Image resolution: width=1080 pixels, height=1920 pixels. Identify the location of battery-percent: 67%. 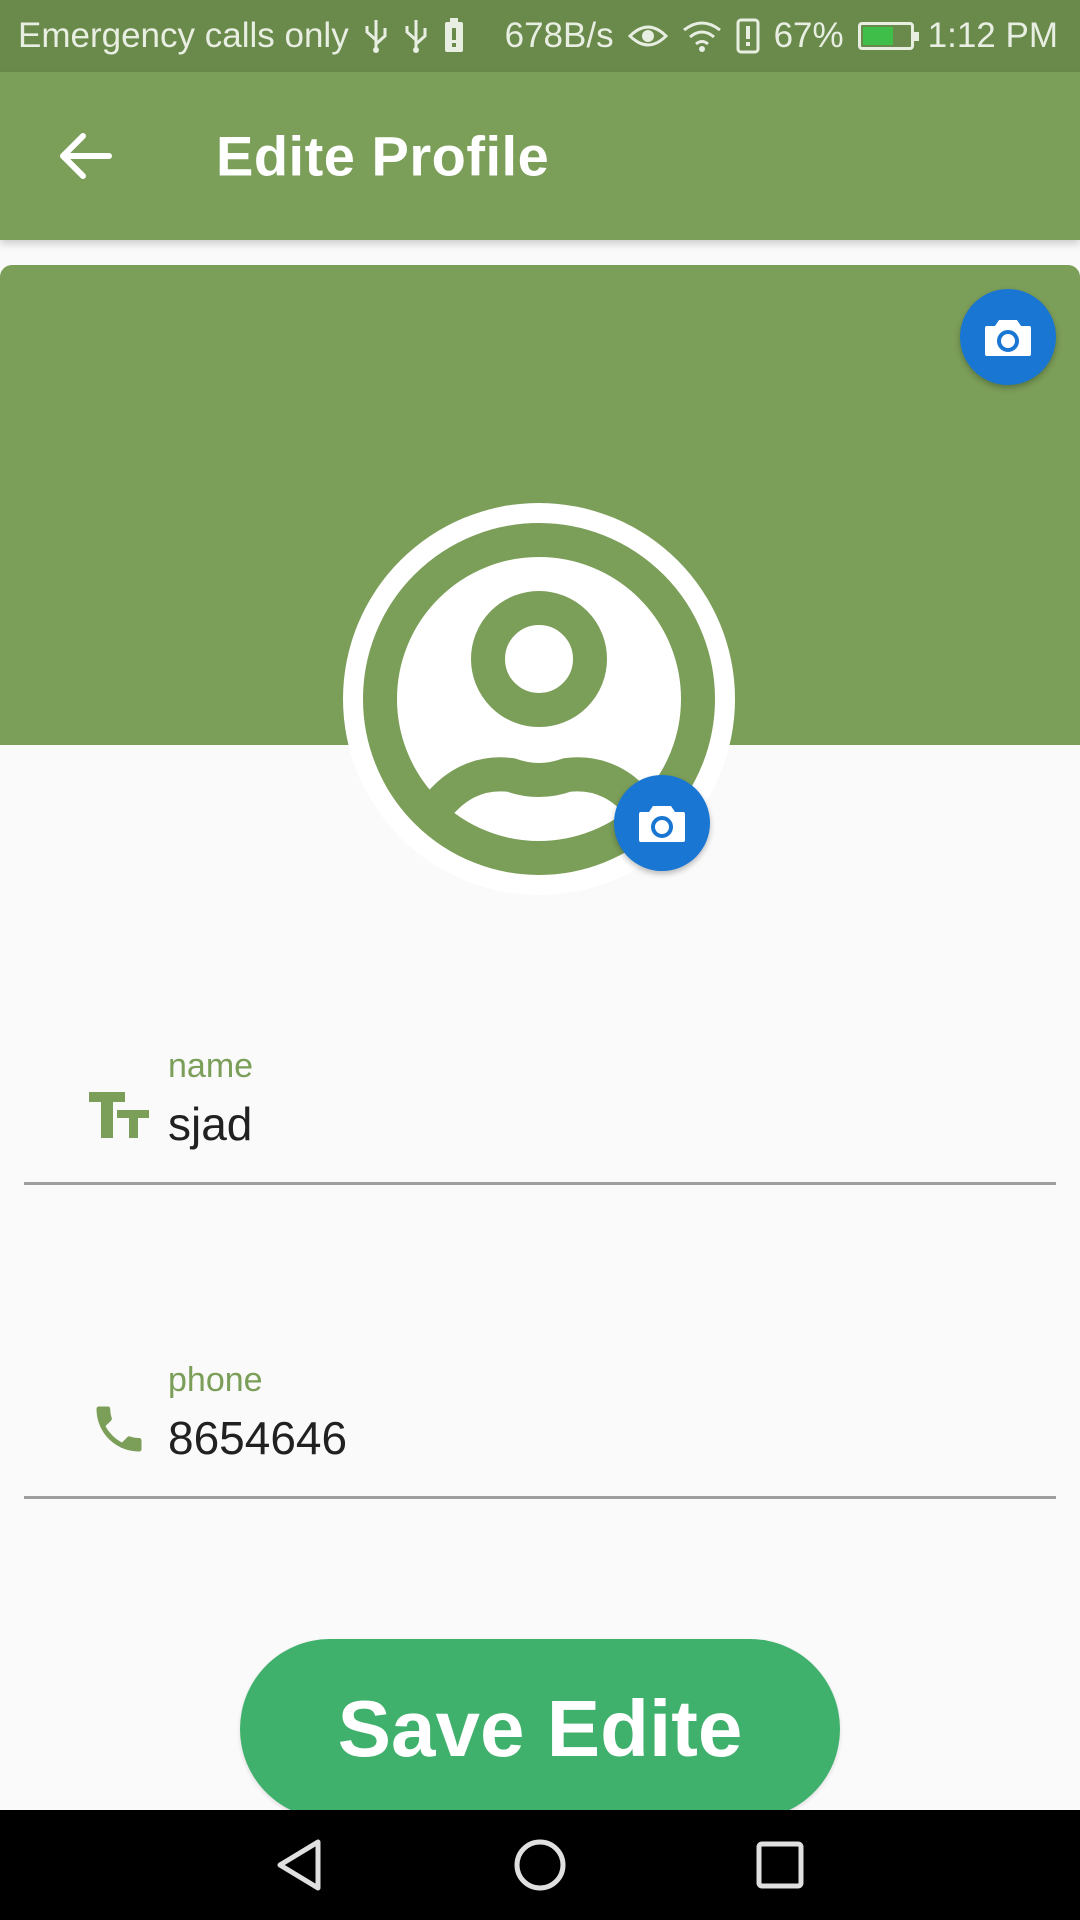
(808, 35).